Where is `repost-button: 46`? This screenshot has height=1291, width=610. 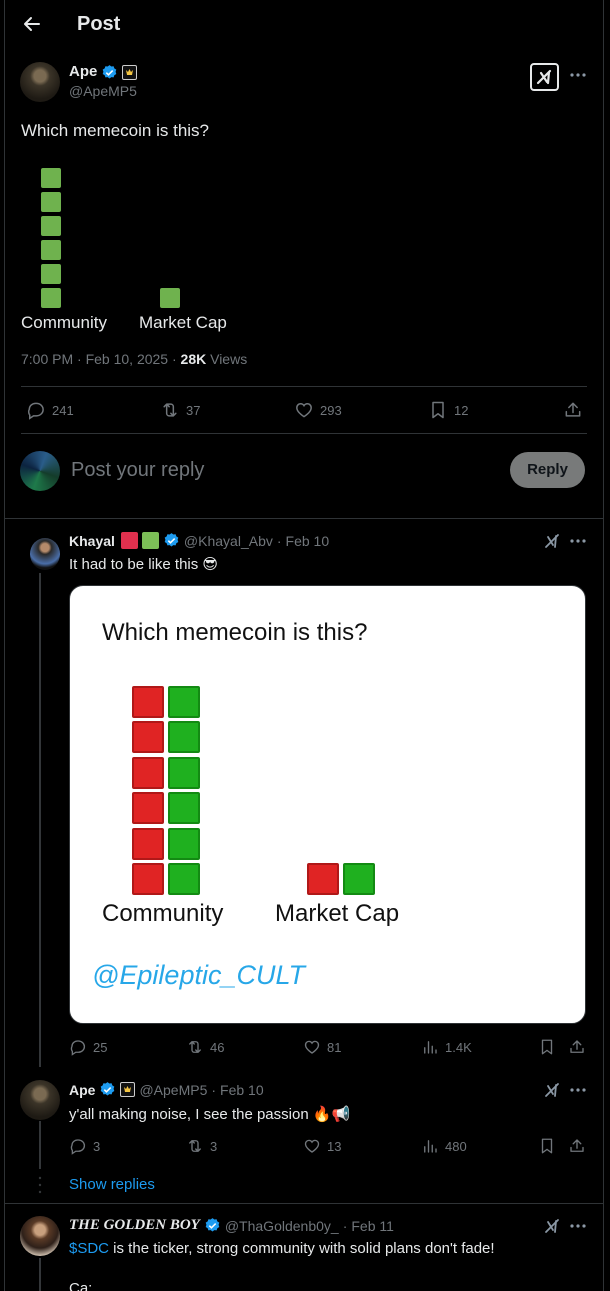
repost-button: 46 is located at coordinates (205, 1047).